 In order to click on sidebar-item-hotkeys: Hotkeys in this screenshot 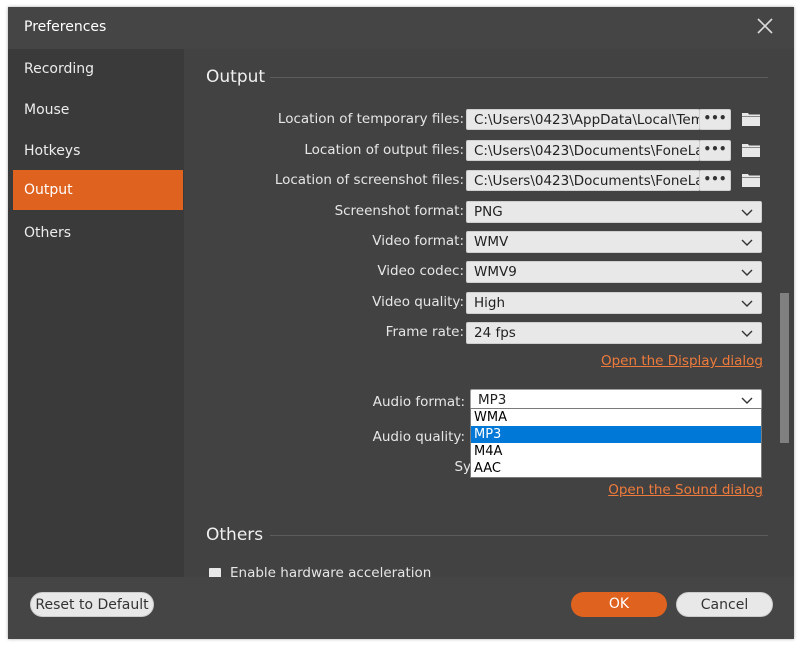, I will do `click(98, 151)`.